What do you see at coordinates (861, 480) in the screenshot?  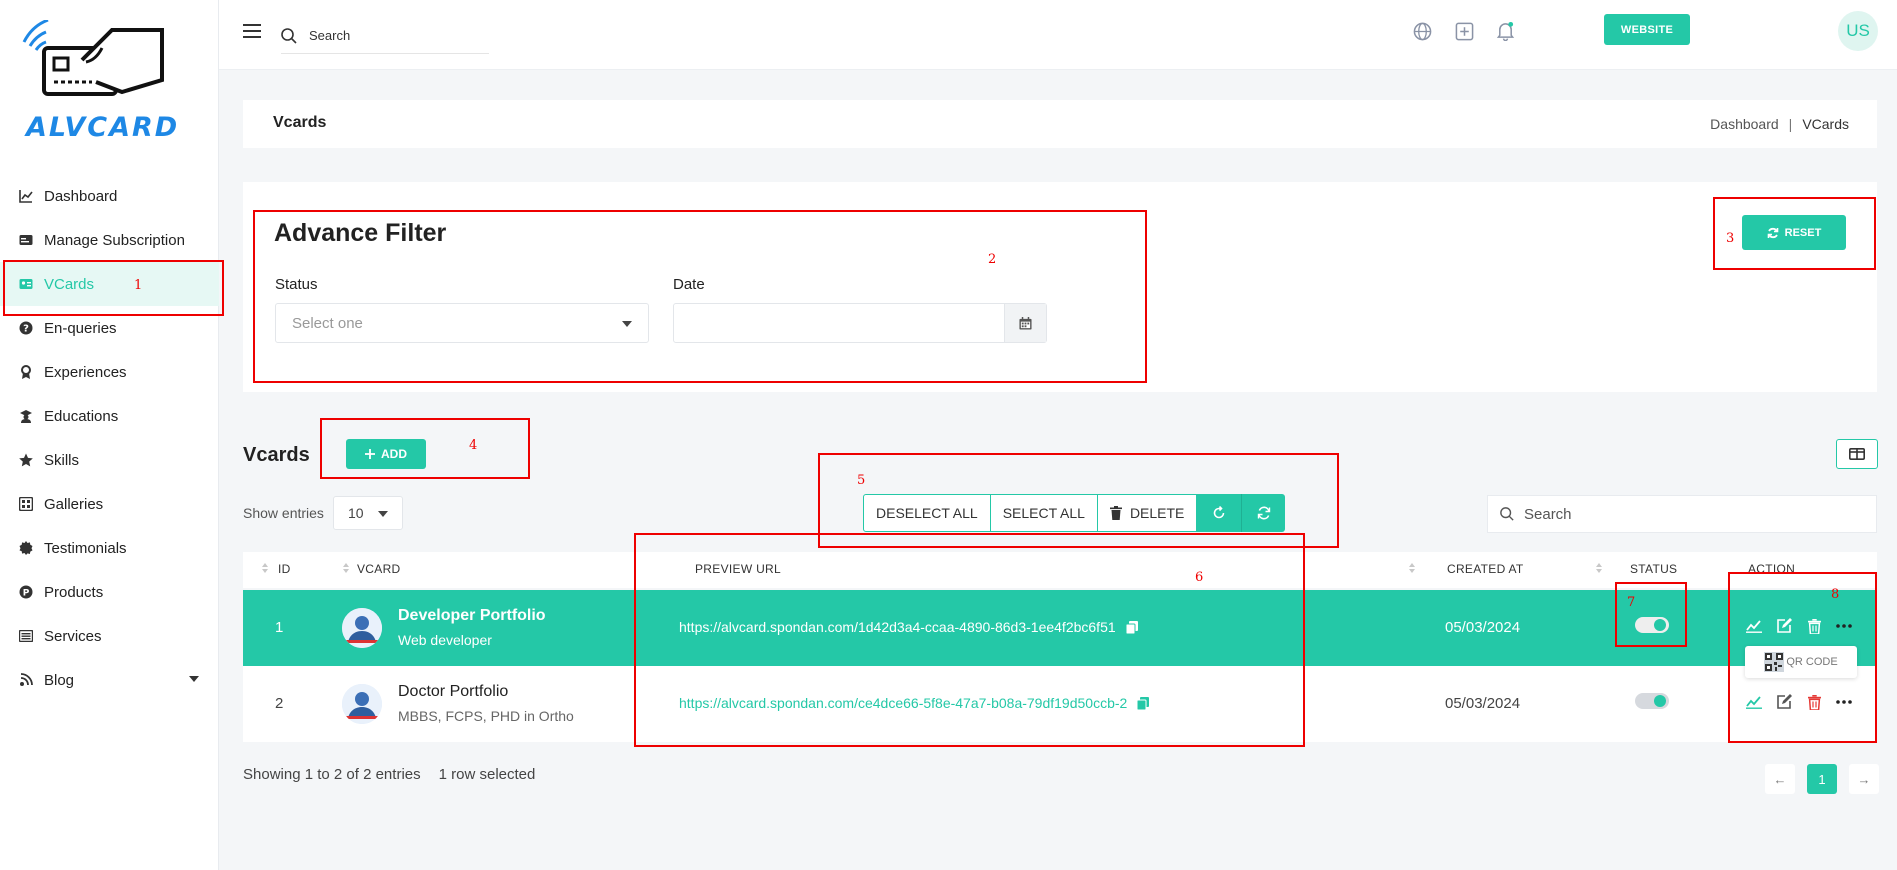 I see `annotation-number: 5` at bounding box center [861, 480].